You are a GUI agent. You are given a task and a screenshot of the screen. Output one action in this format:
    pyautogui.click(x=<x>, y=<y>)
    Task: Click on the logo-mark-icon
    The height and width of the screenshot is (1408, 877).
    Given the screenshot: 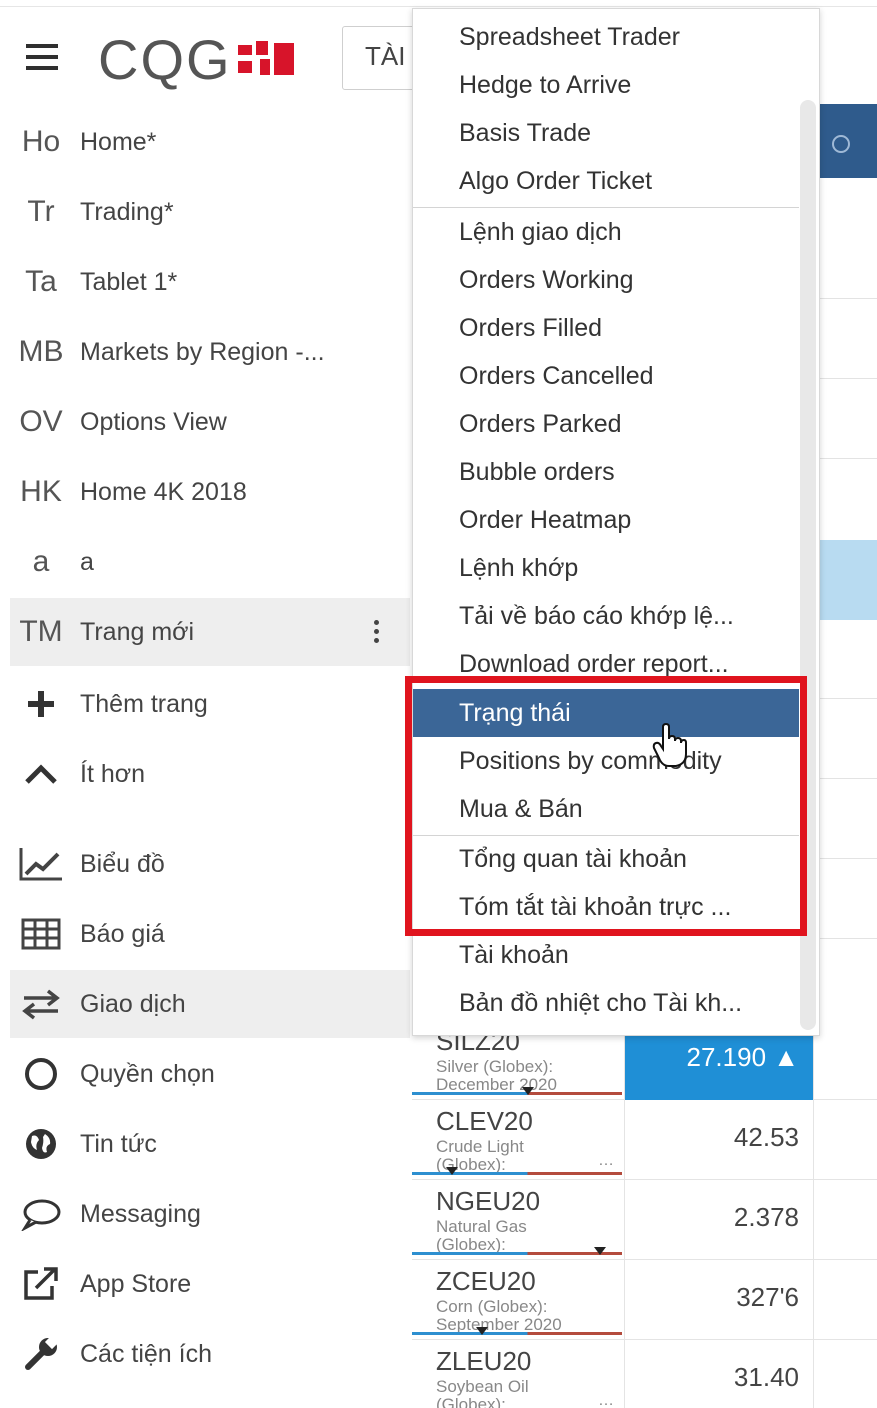 What is the action you would take?
    pyautogui.click(x=268, y=59)
    